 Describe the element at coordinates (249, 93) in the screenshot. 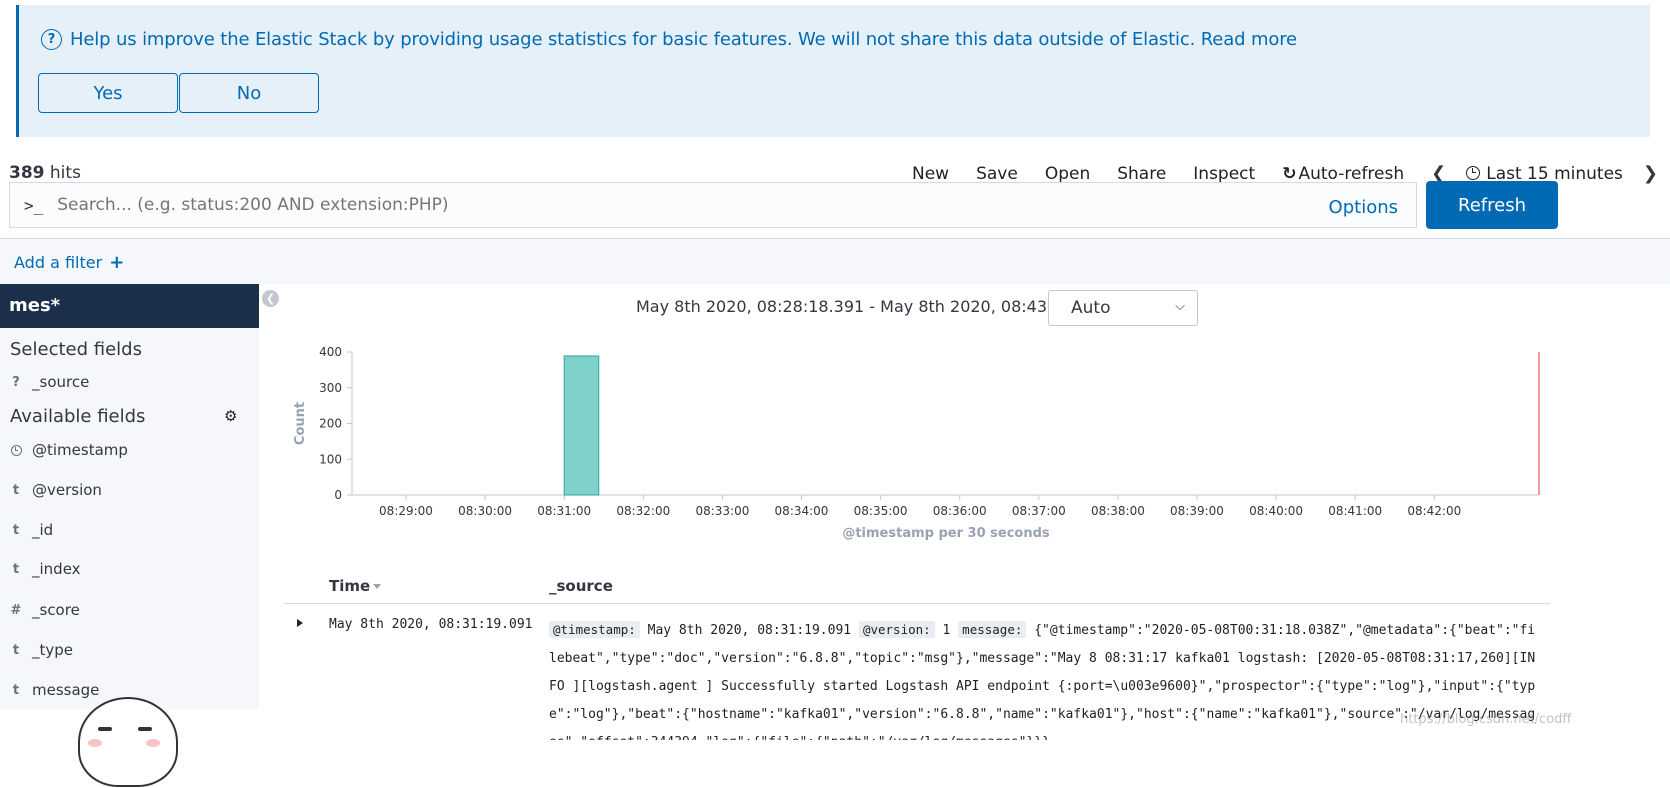

I see `no-button: No` at that location.